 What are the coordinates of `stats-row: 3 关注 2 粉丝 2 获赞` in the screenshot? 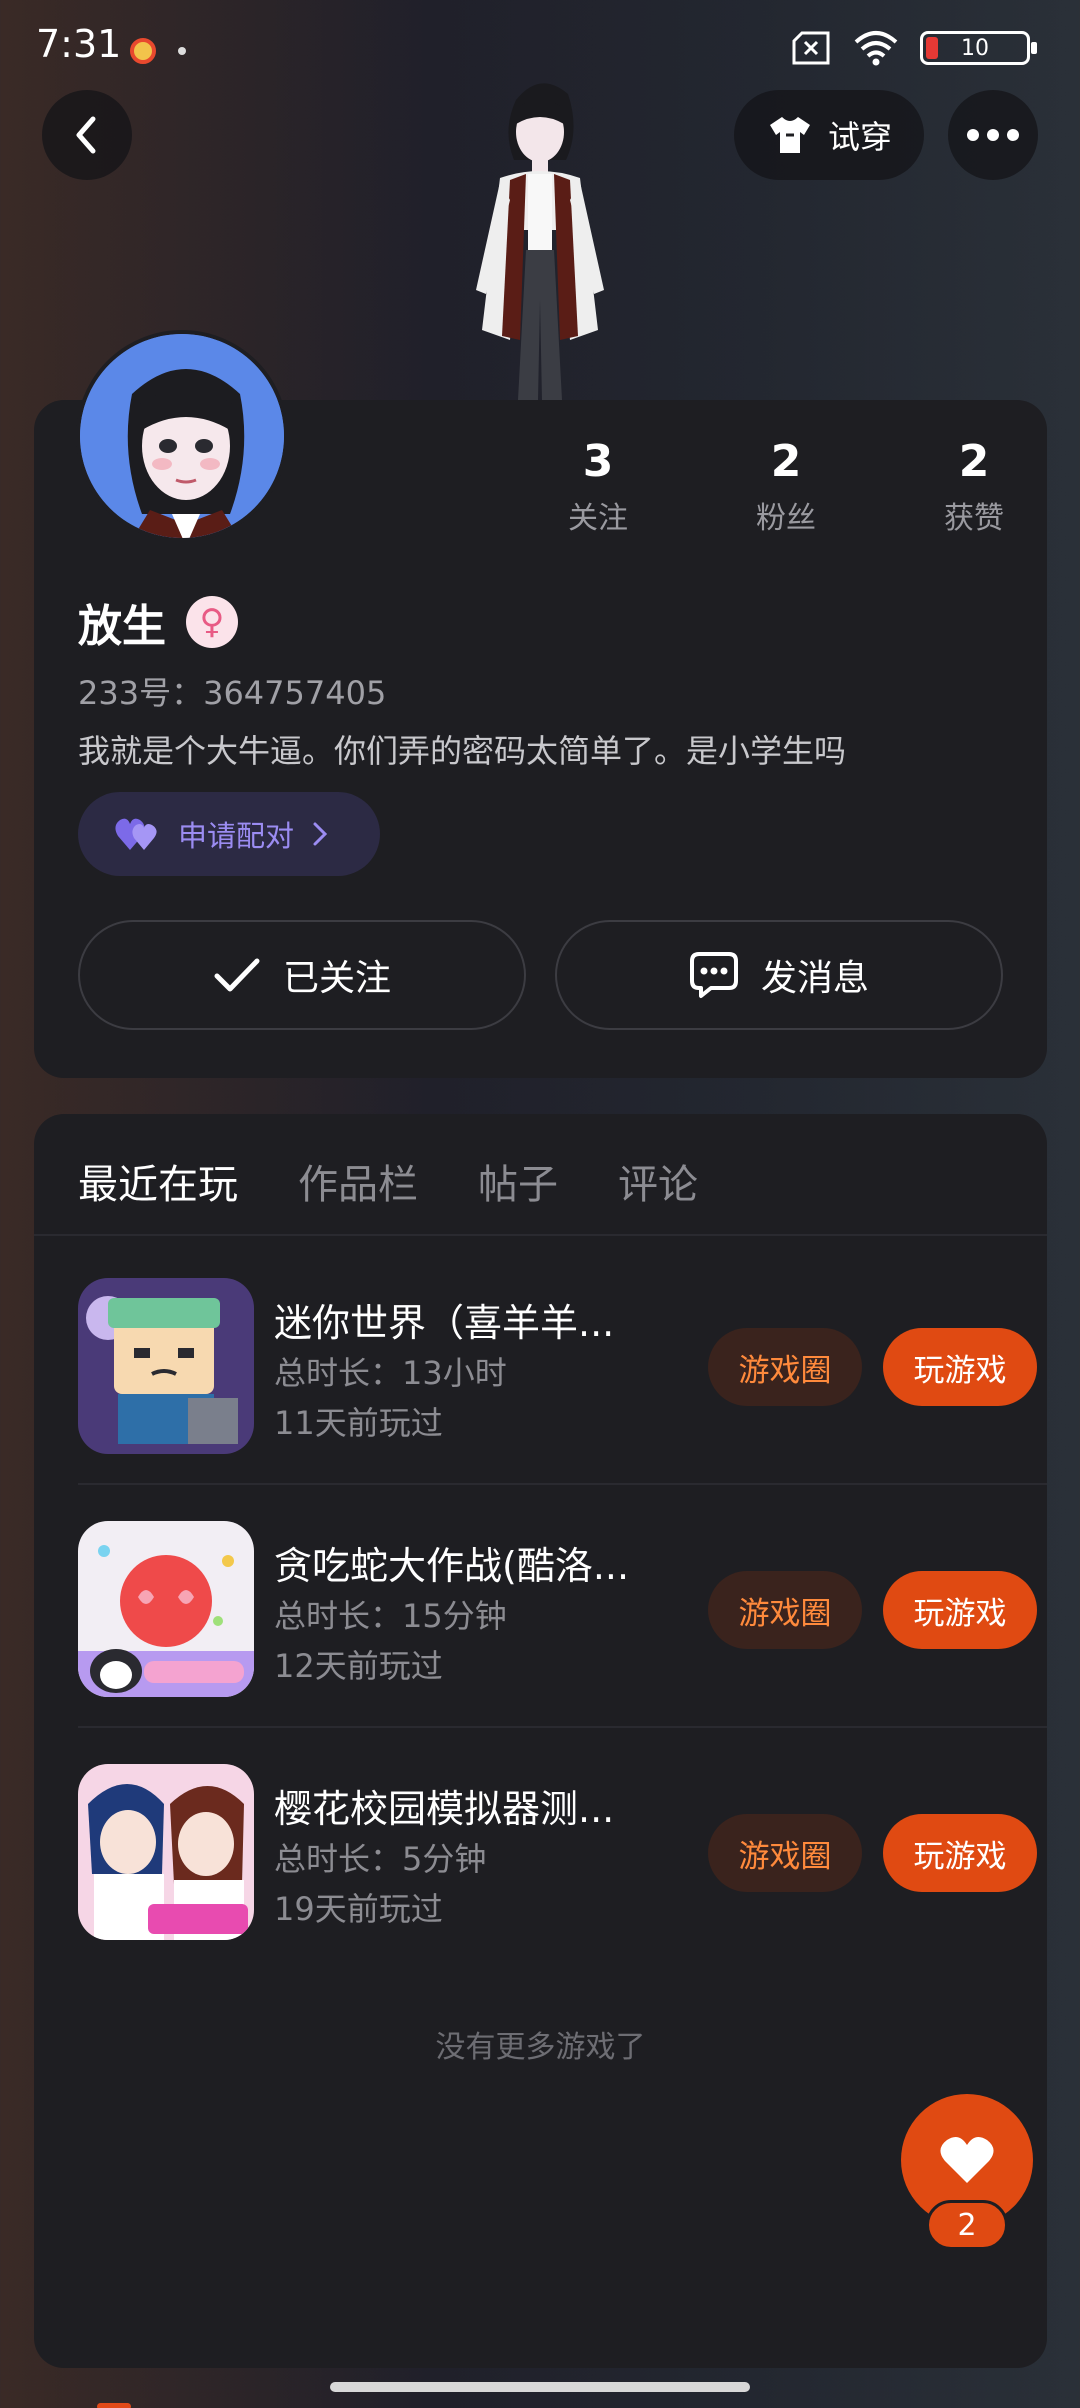 It's located at (786, 486).